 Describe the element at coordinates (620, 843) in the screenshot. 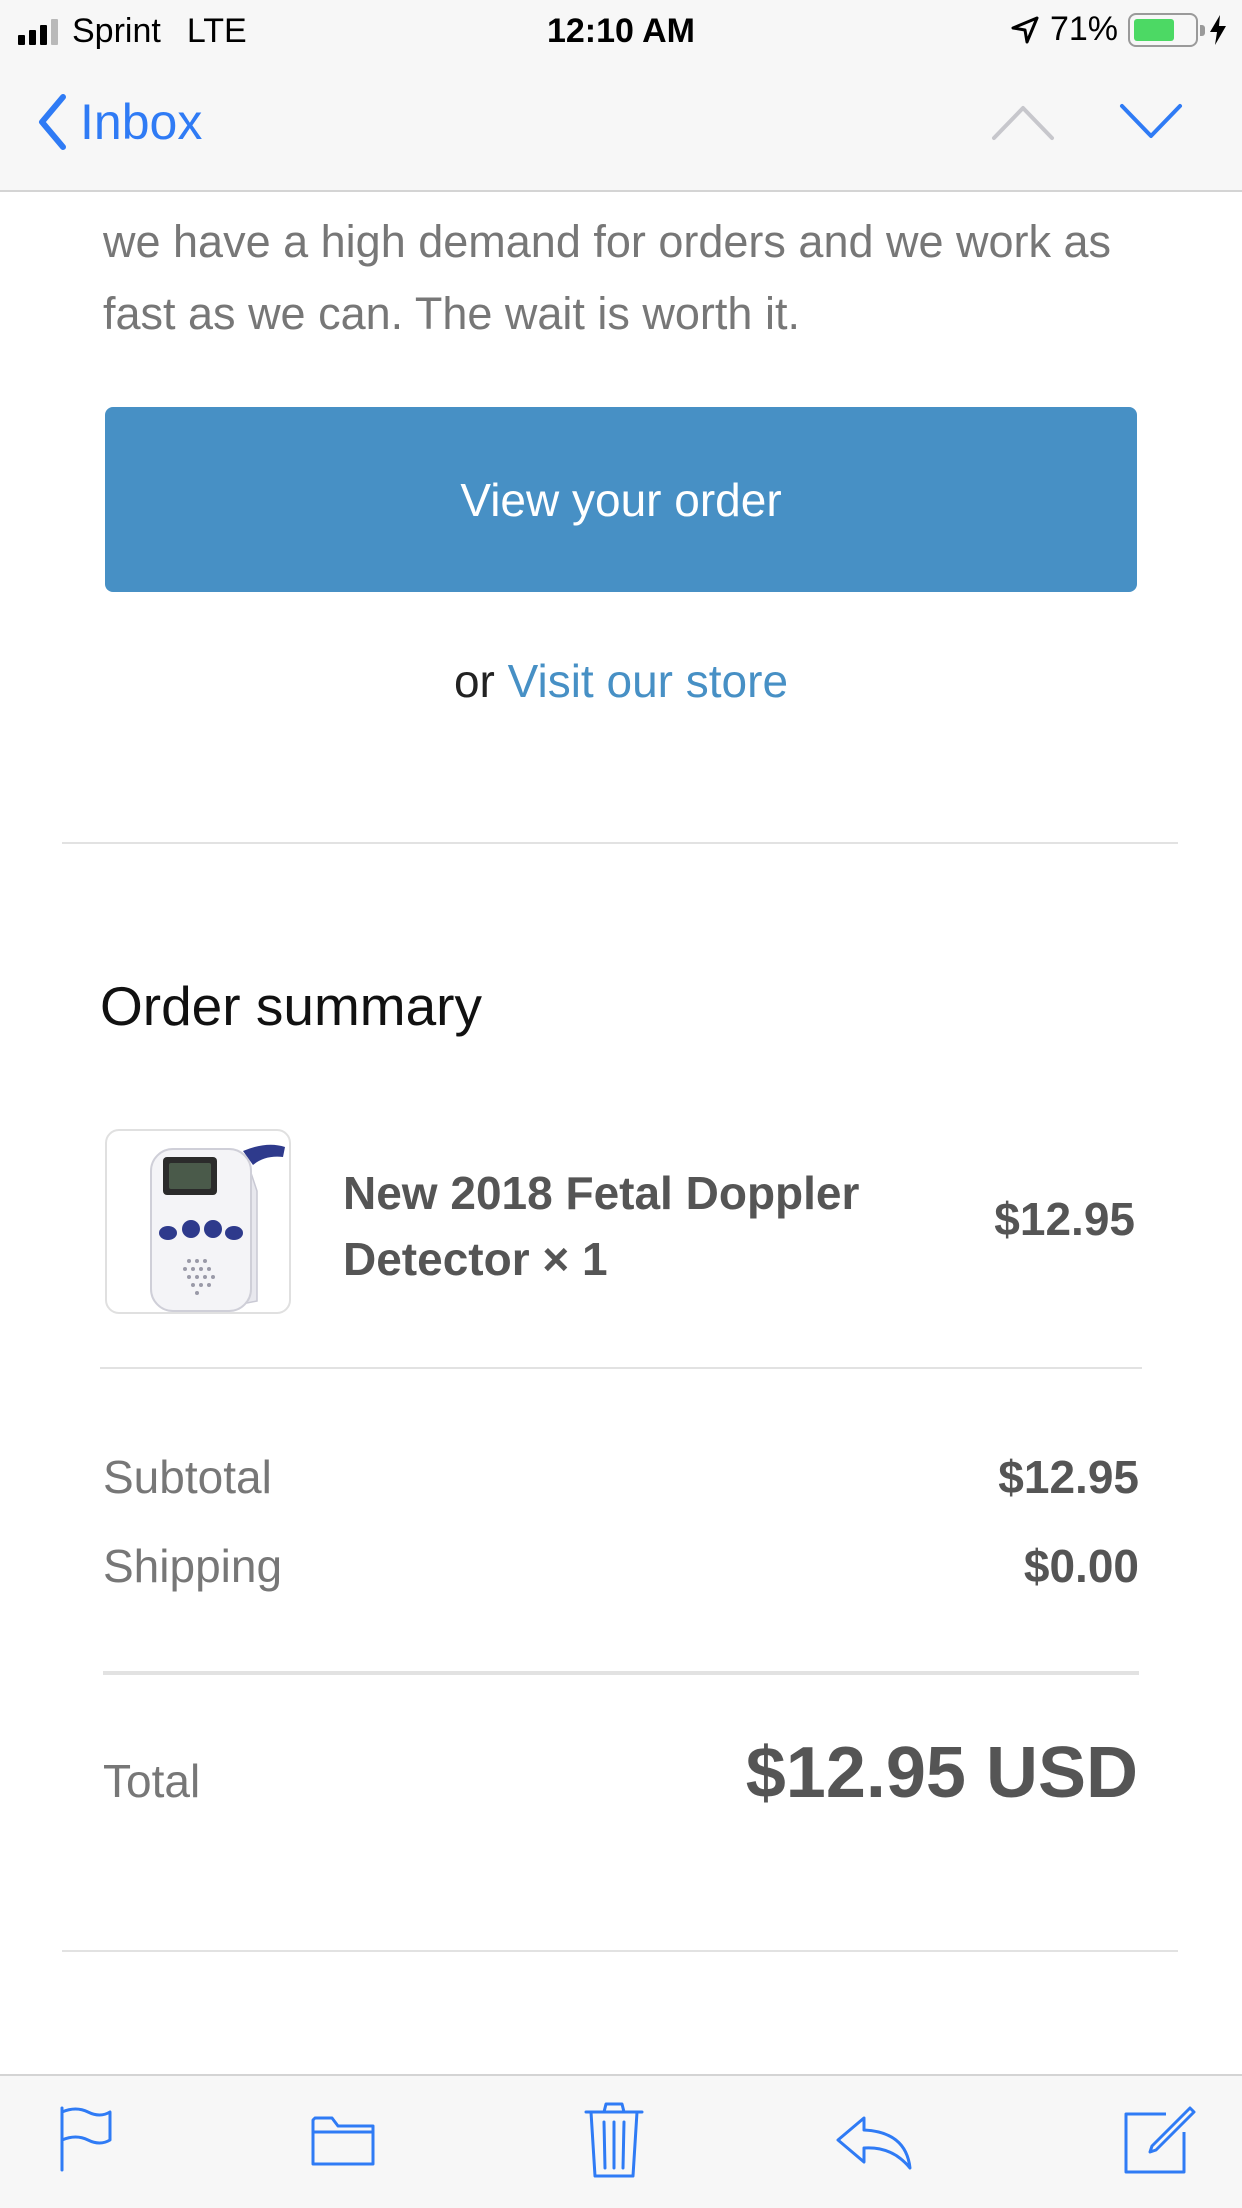

I see `section-divider` at that location.